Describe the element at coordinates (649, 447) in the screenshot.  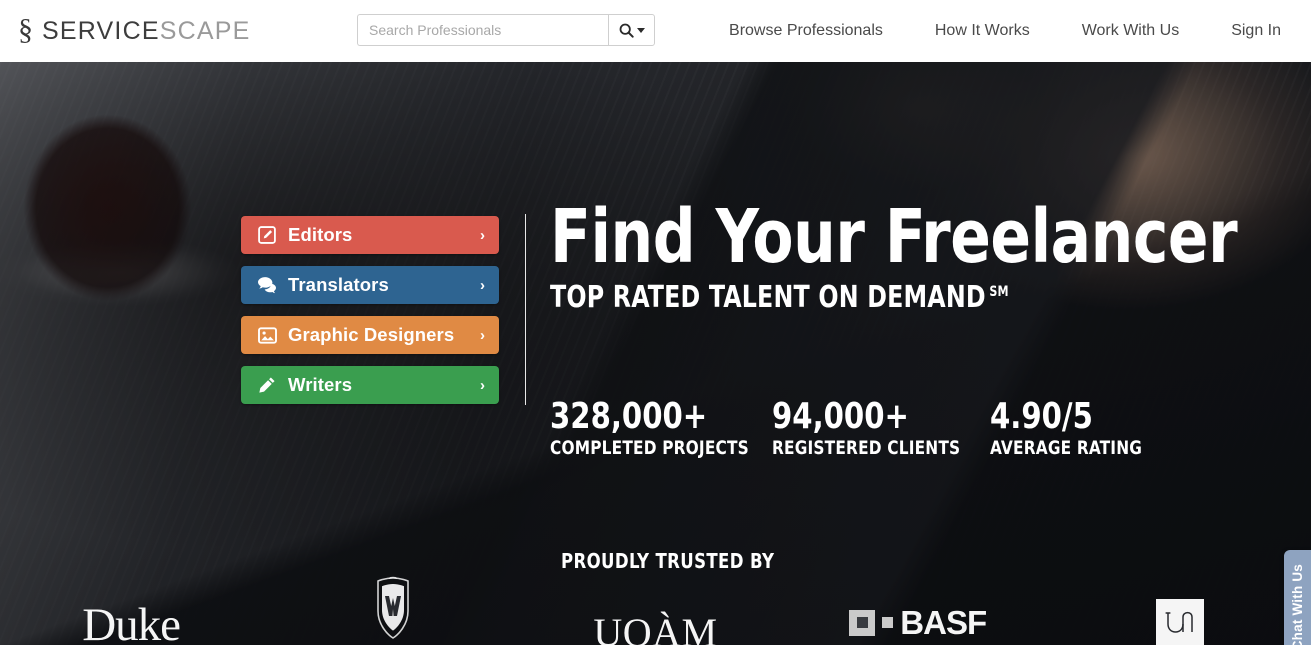
I see `stat-label: COMPLETED PROJECTS` at that location.